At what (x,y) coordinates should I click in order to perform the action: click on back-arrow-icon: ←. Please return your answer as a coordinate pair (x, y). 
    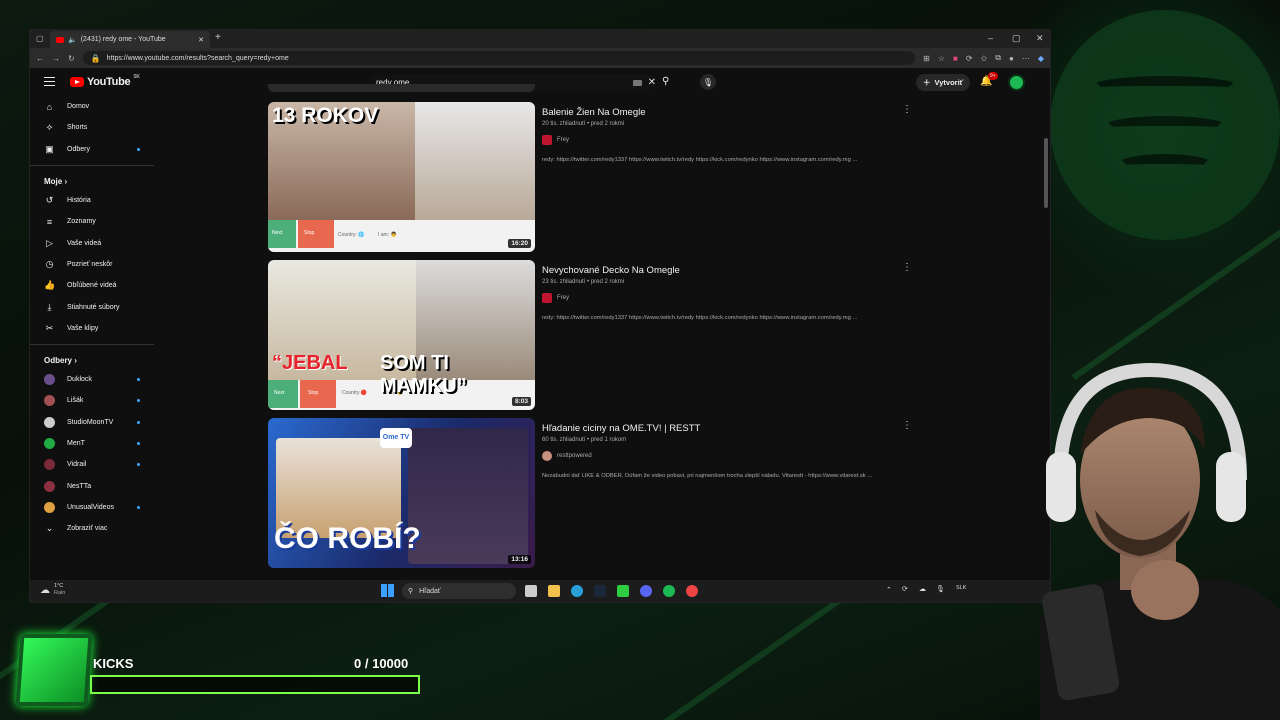
    Looking at the image, I should click on (40, 58).